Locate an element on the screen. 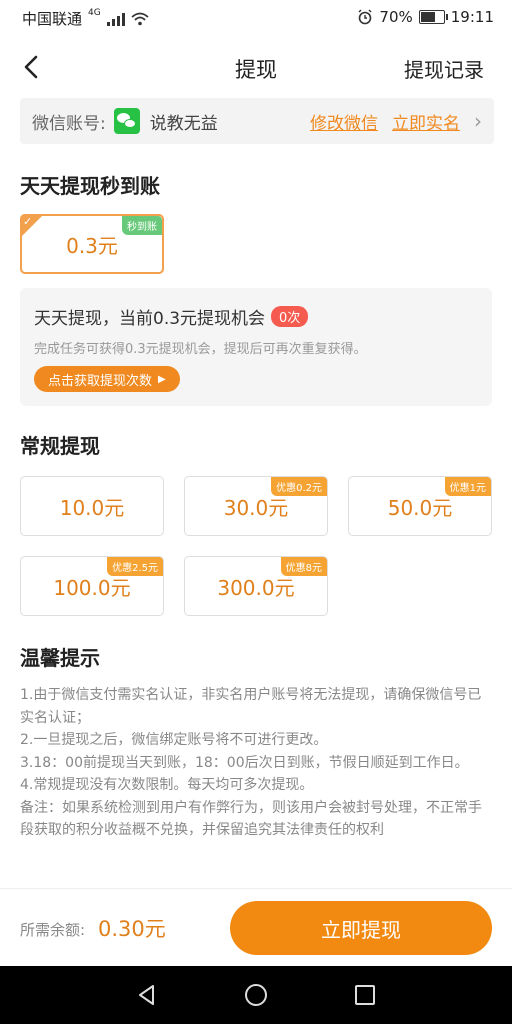 The height and width of the screenshot is (1024, 512). account-label: 微信账号: is located at coordinates (69, 123).